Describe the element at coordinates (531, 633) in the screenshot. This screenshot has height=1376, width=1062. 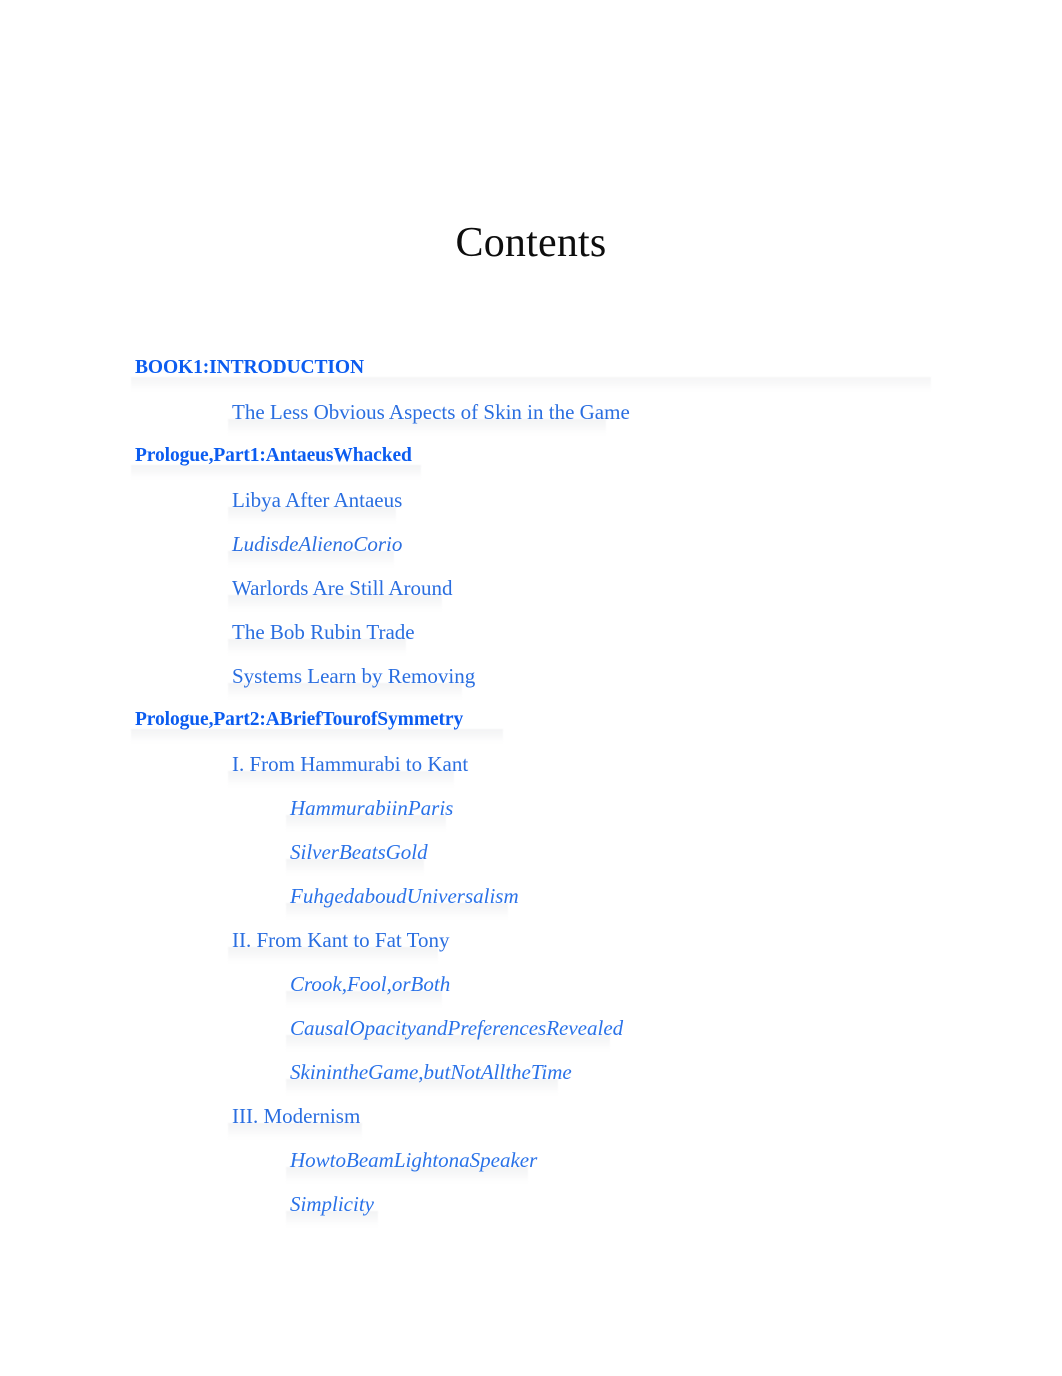
I see `toc-entry: The Bob Rubin Trade` at that location.